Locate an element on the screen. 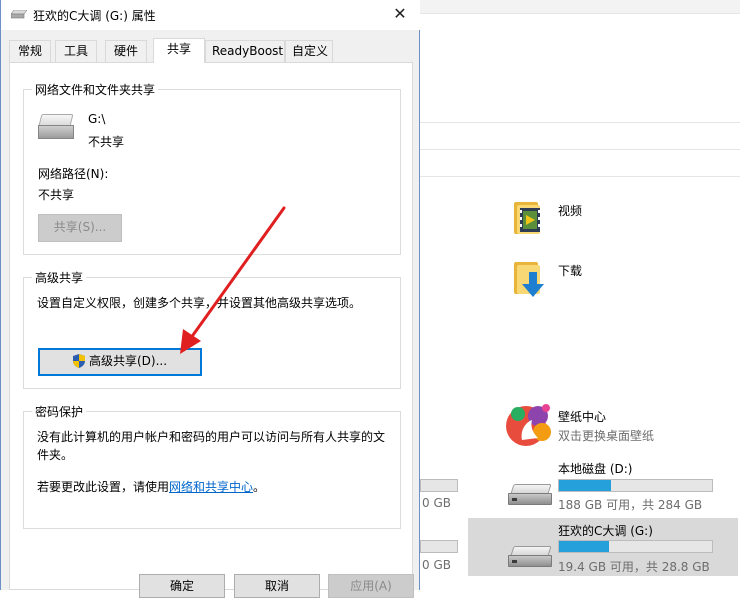 The height and width of the screenshot is (598, 740). drive-size-text: 19.4 GB 可用，共 28.8 GB is located at coordinates (634, 567).